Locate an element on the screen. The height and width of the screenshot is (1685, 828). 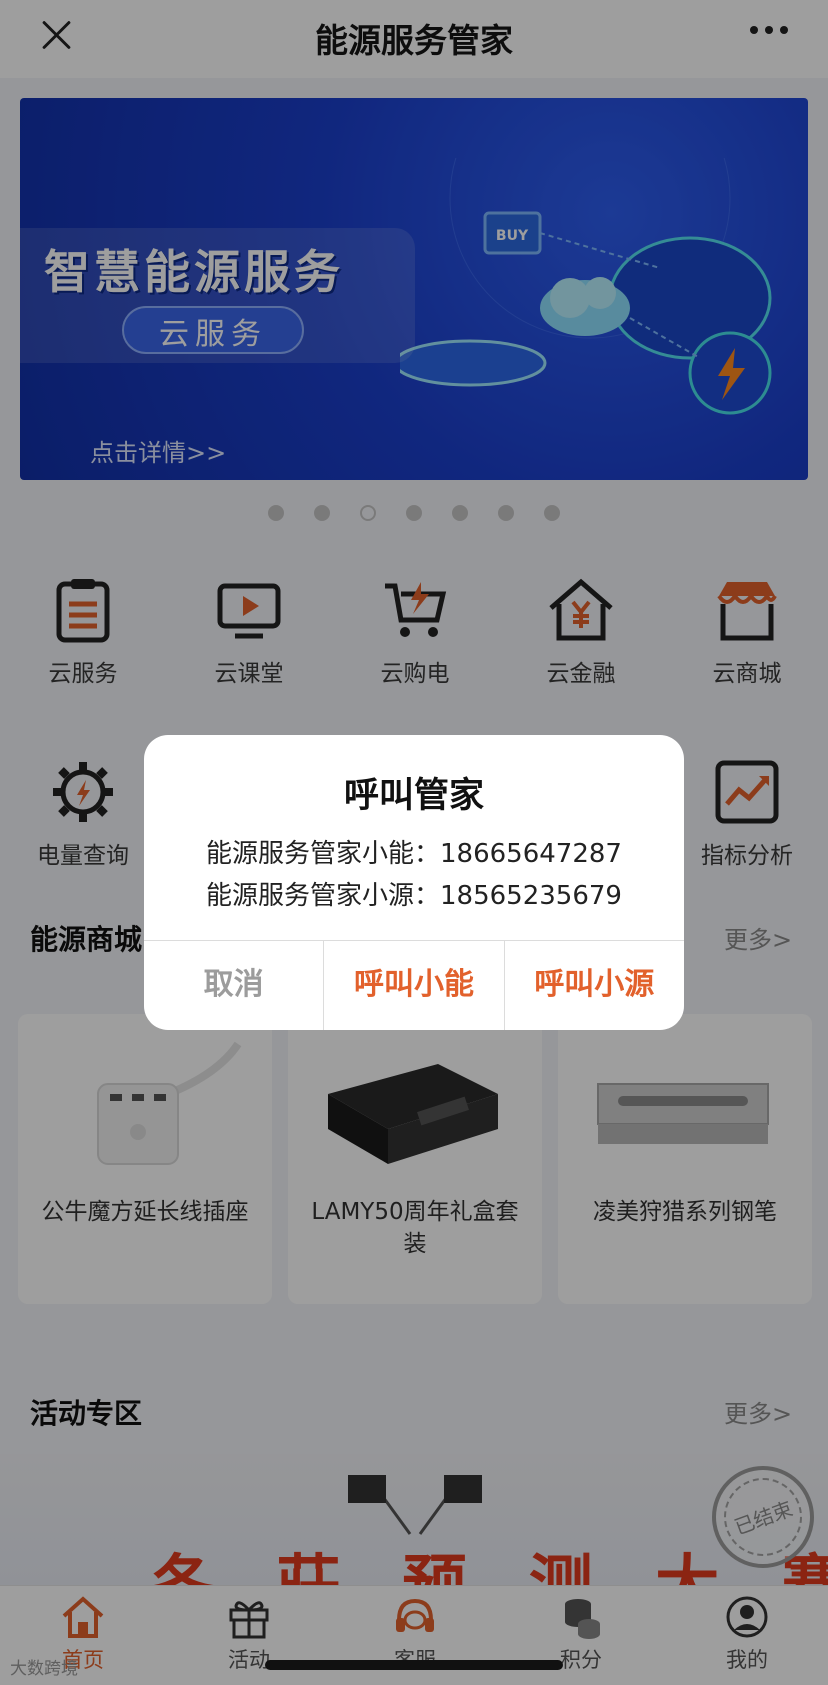
dialog-actions: 取消 呼叫小能 呼叫小源 is located at coordinates (414, 985).